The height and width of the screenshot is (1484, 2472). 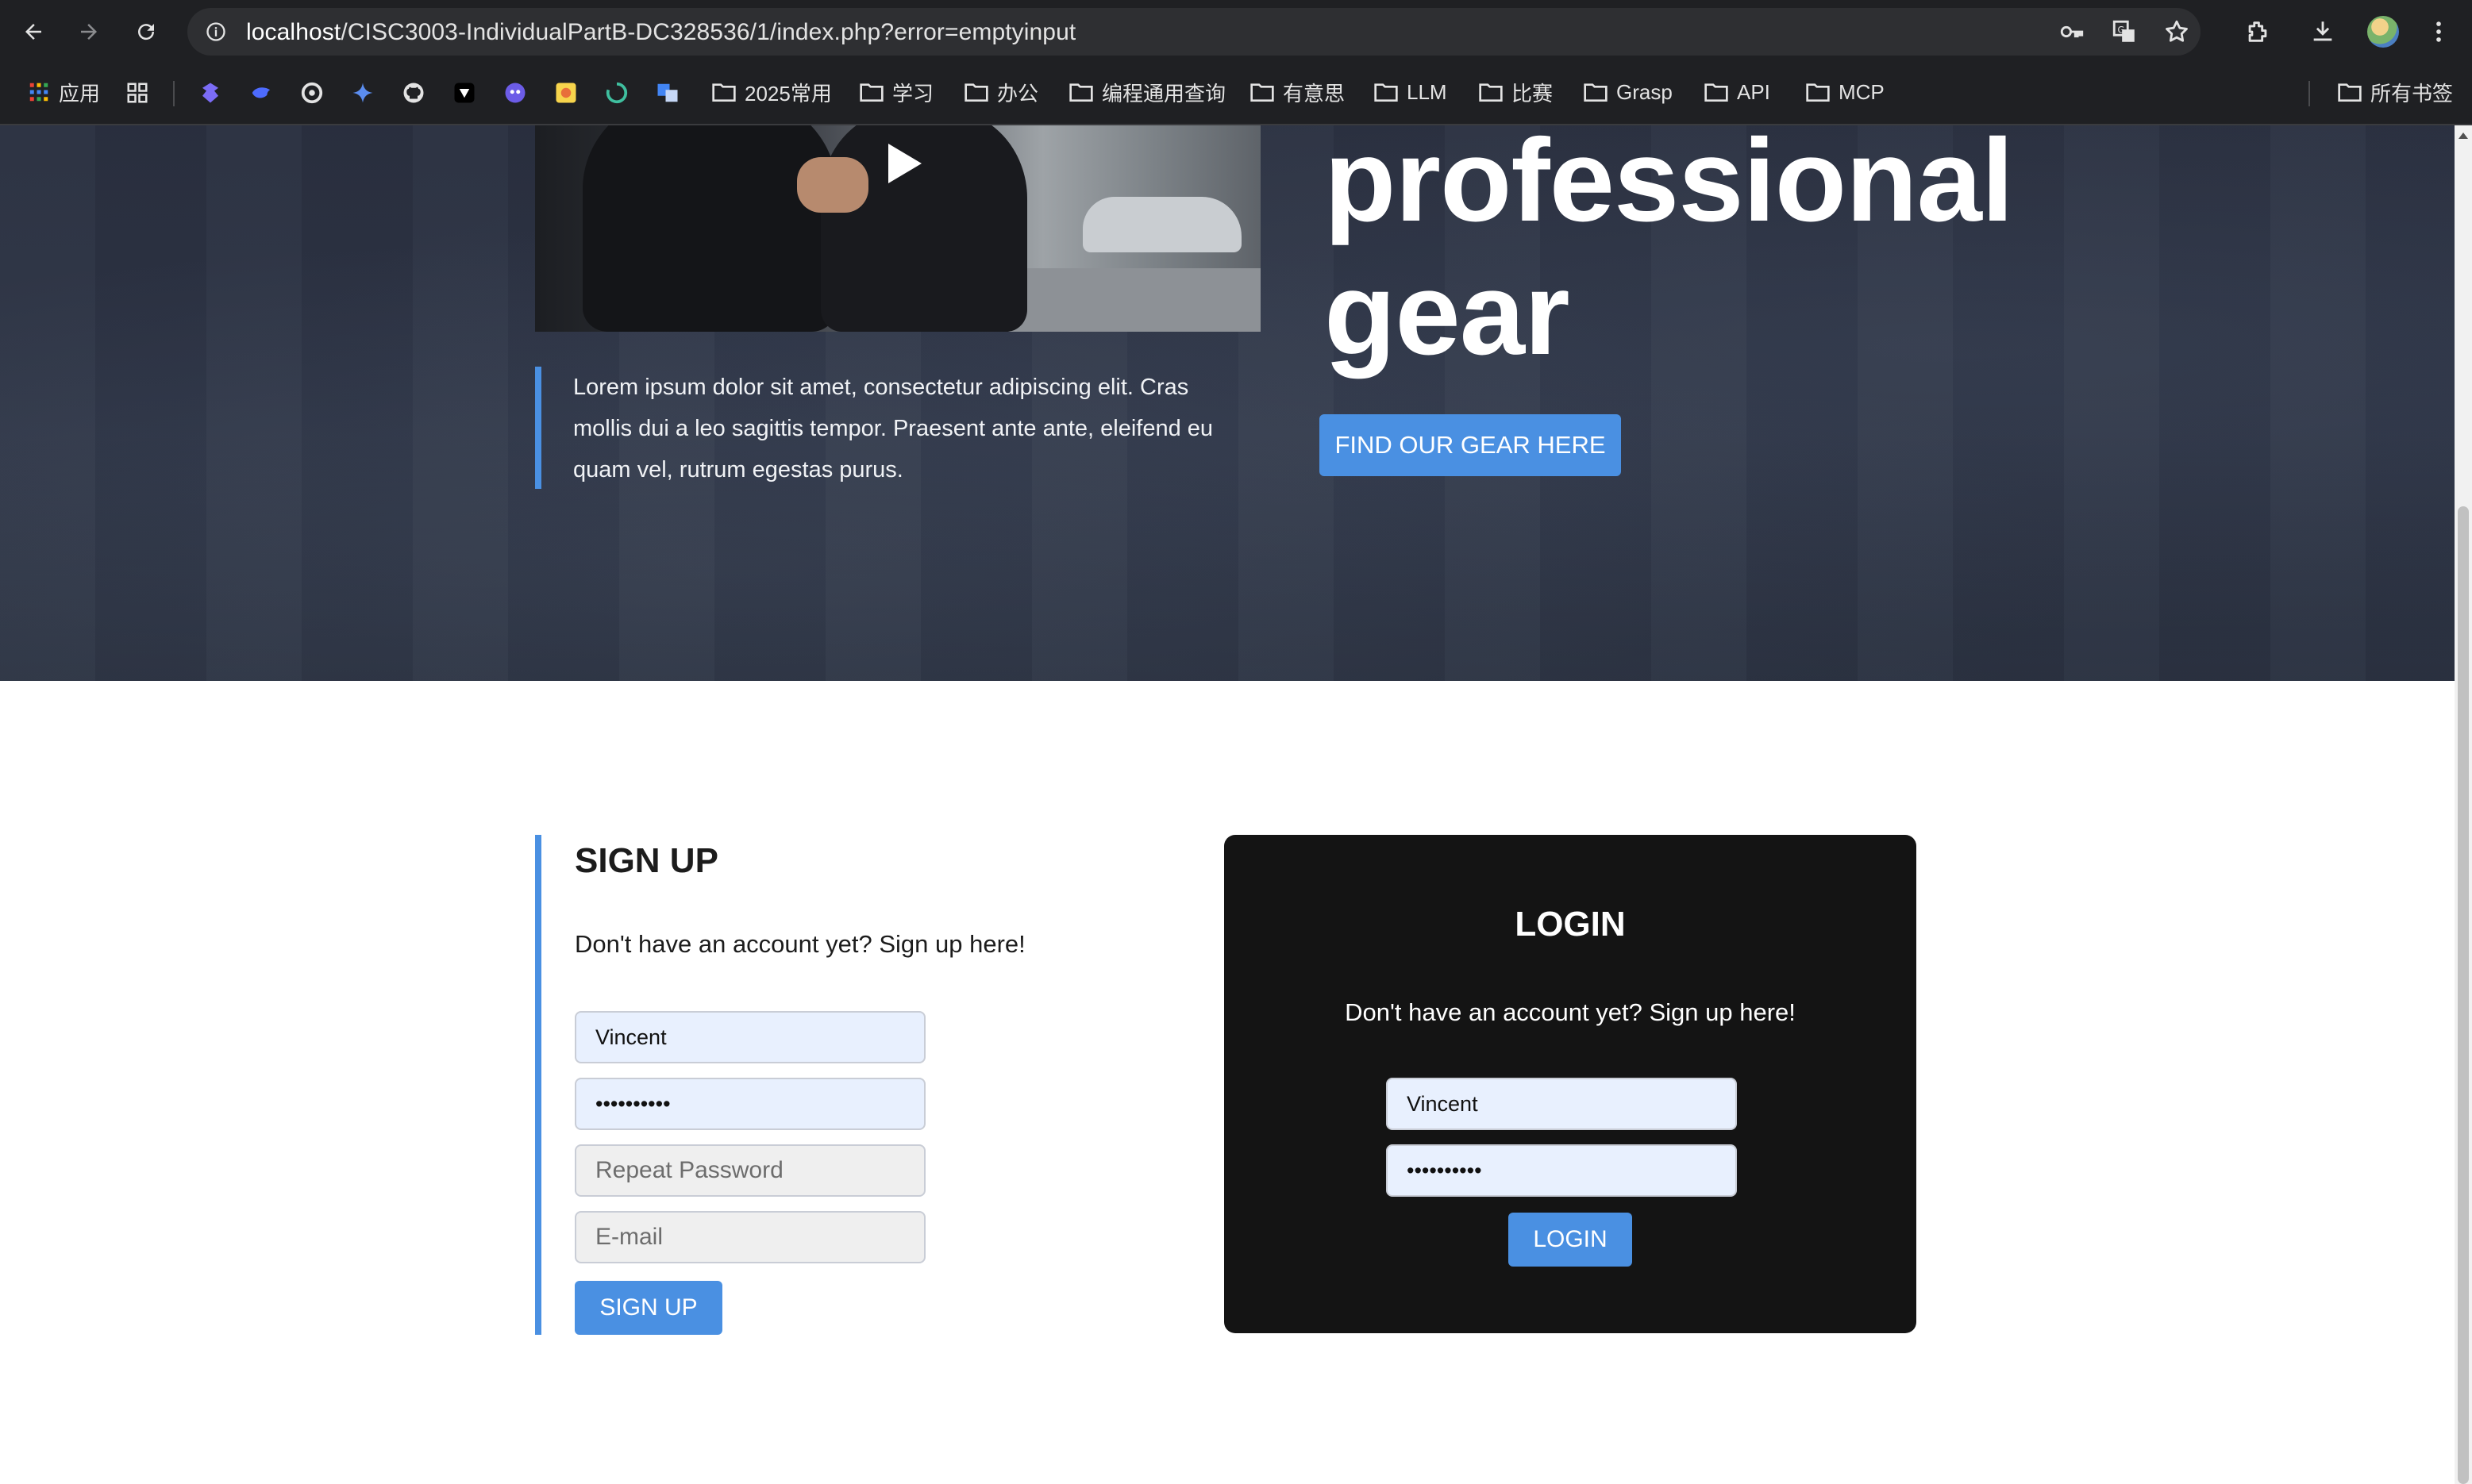 I want to click on all-bookmarks-label: 所有书签, so click(x=2412, y=93).